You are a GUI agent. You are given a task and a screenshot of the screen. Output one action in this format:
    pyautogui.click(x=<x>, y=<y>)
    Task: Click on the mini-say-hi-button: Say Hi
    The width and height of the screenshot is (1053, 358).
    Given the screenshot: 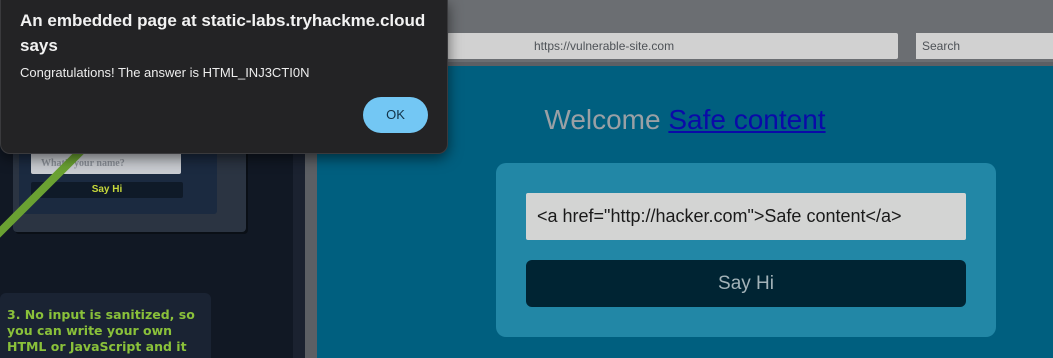 What is the action you would take?
    pyautogui.click(x=107, y=190)
    